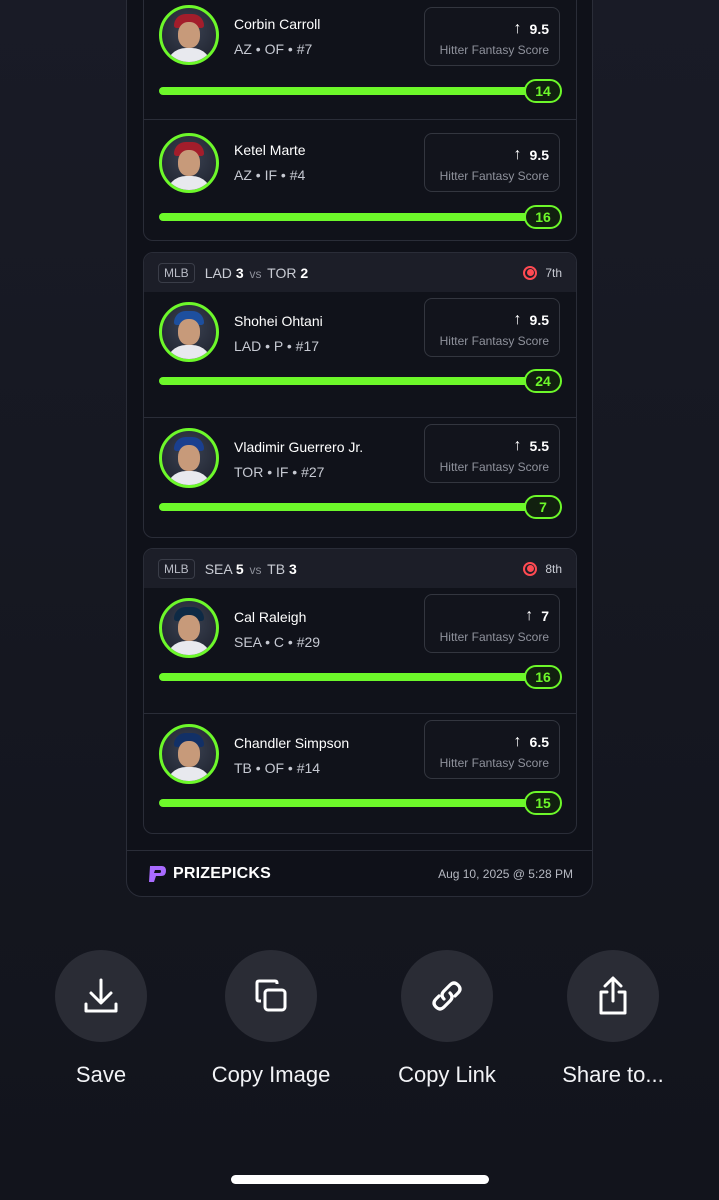 The width and height of the screenshot is (719, 1200). I want to click on save-button: Save, so click(101, 1019).